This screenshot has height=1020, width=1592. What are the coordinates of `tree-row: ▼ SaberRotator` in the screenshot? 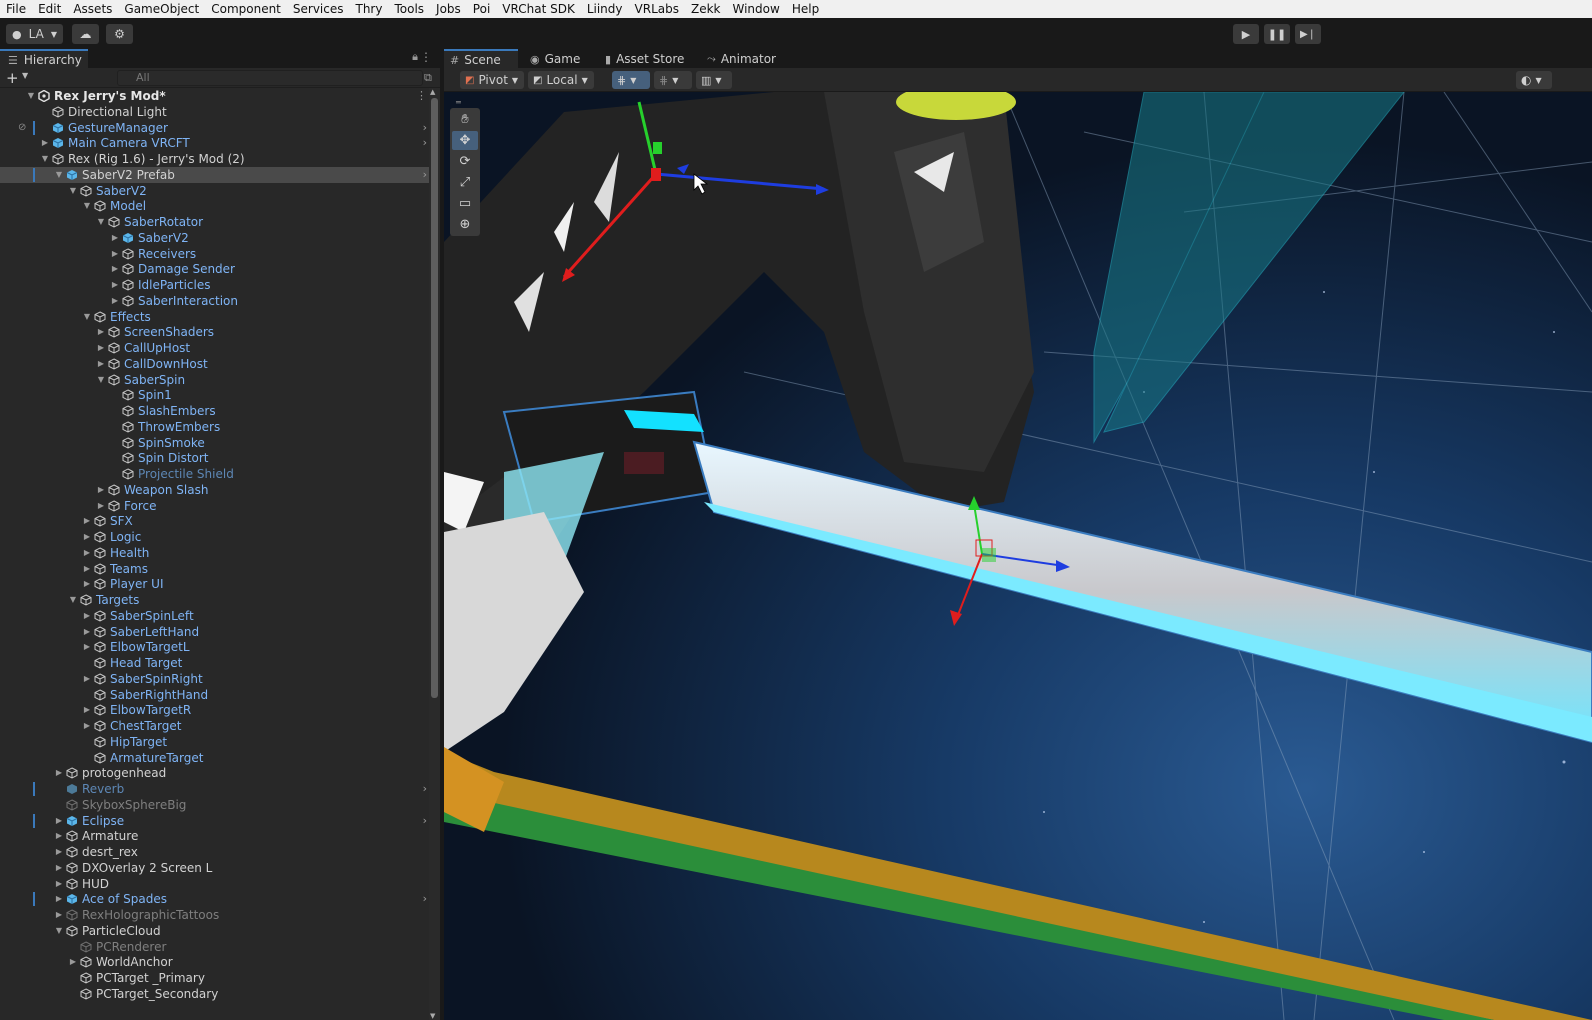 It's located at (214, 222).